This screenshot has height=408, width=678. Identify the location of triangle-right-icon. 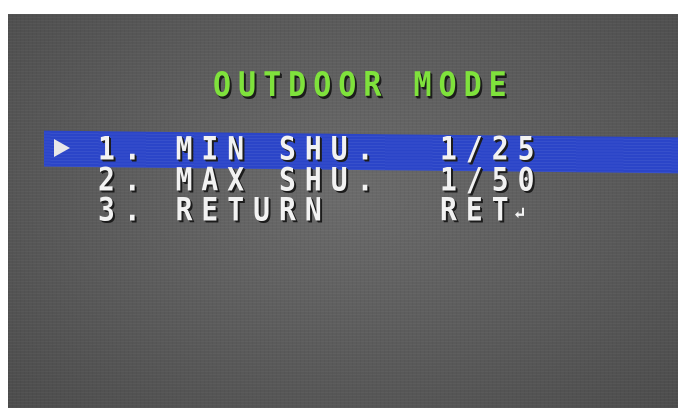
(62, 148).